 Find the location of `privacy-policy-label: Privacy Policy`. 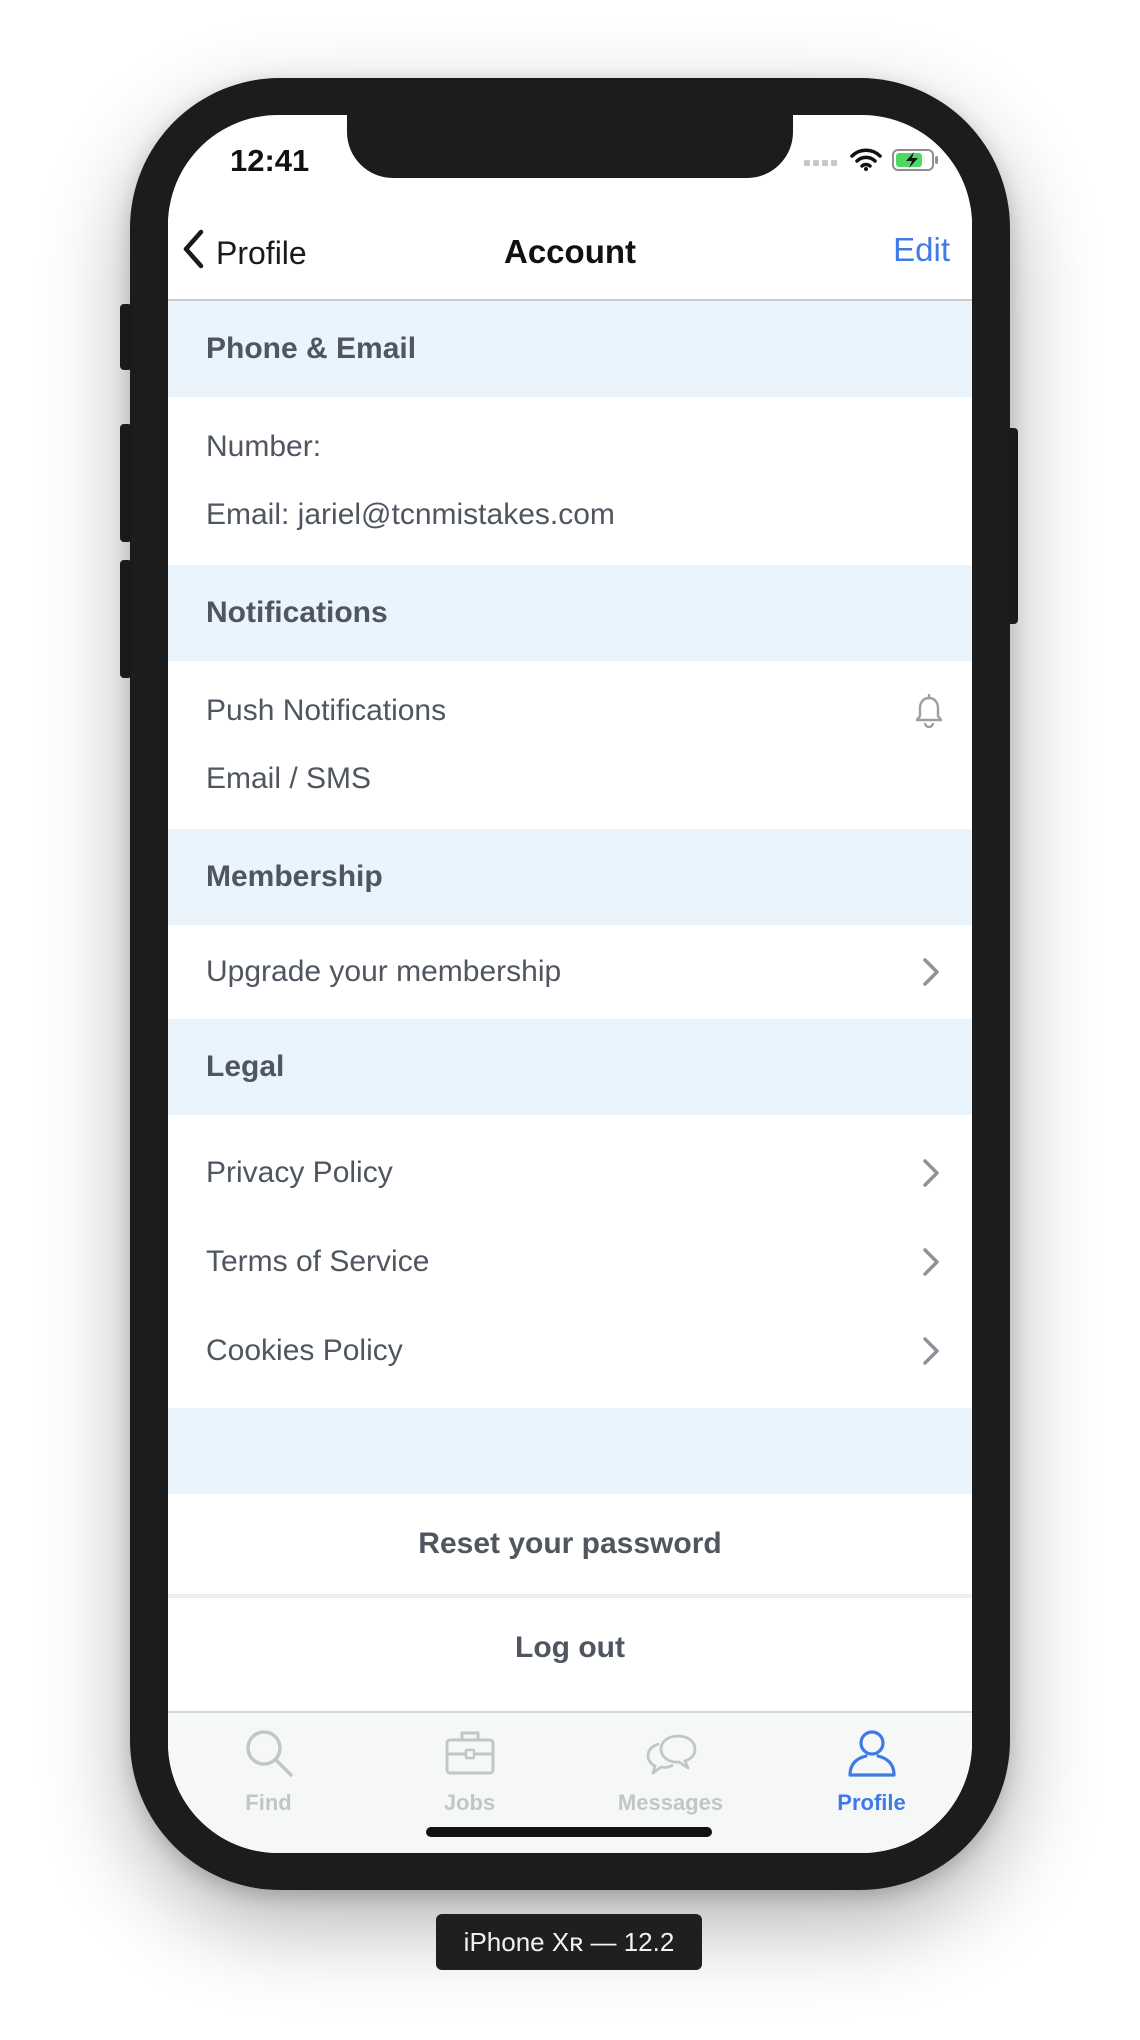

privacy-policy-label: Privacy Policy is located at coordinates (299, 1172).